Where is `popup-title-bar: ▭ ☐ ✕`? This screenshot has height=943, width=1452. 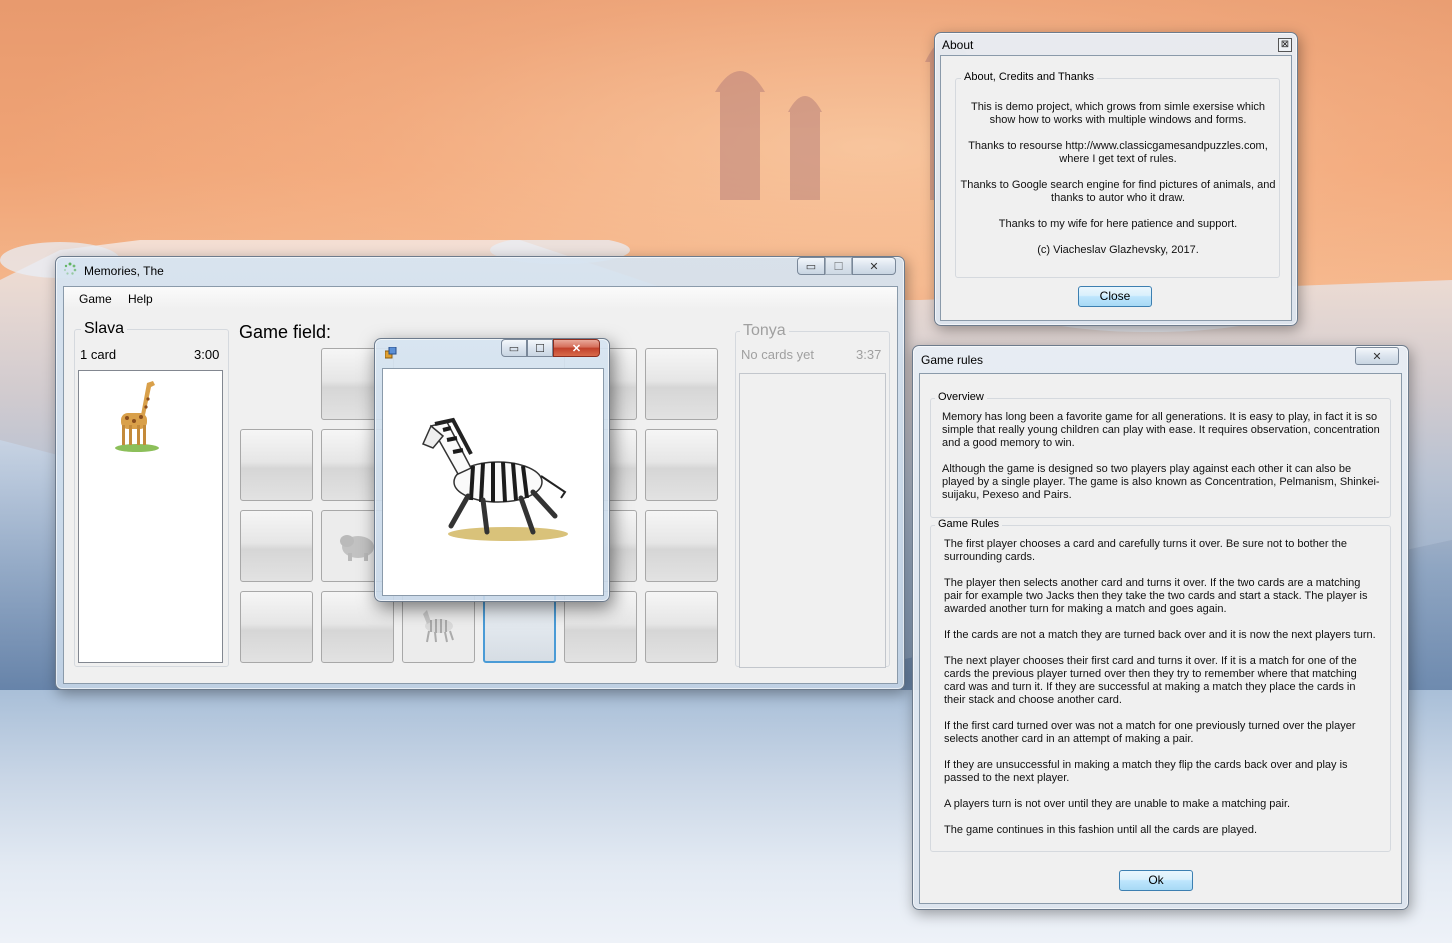
popup-title-bar: ▭ ☐ ✕ is located at coordinates (492, 353).